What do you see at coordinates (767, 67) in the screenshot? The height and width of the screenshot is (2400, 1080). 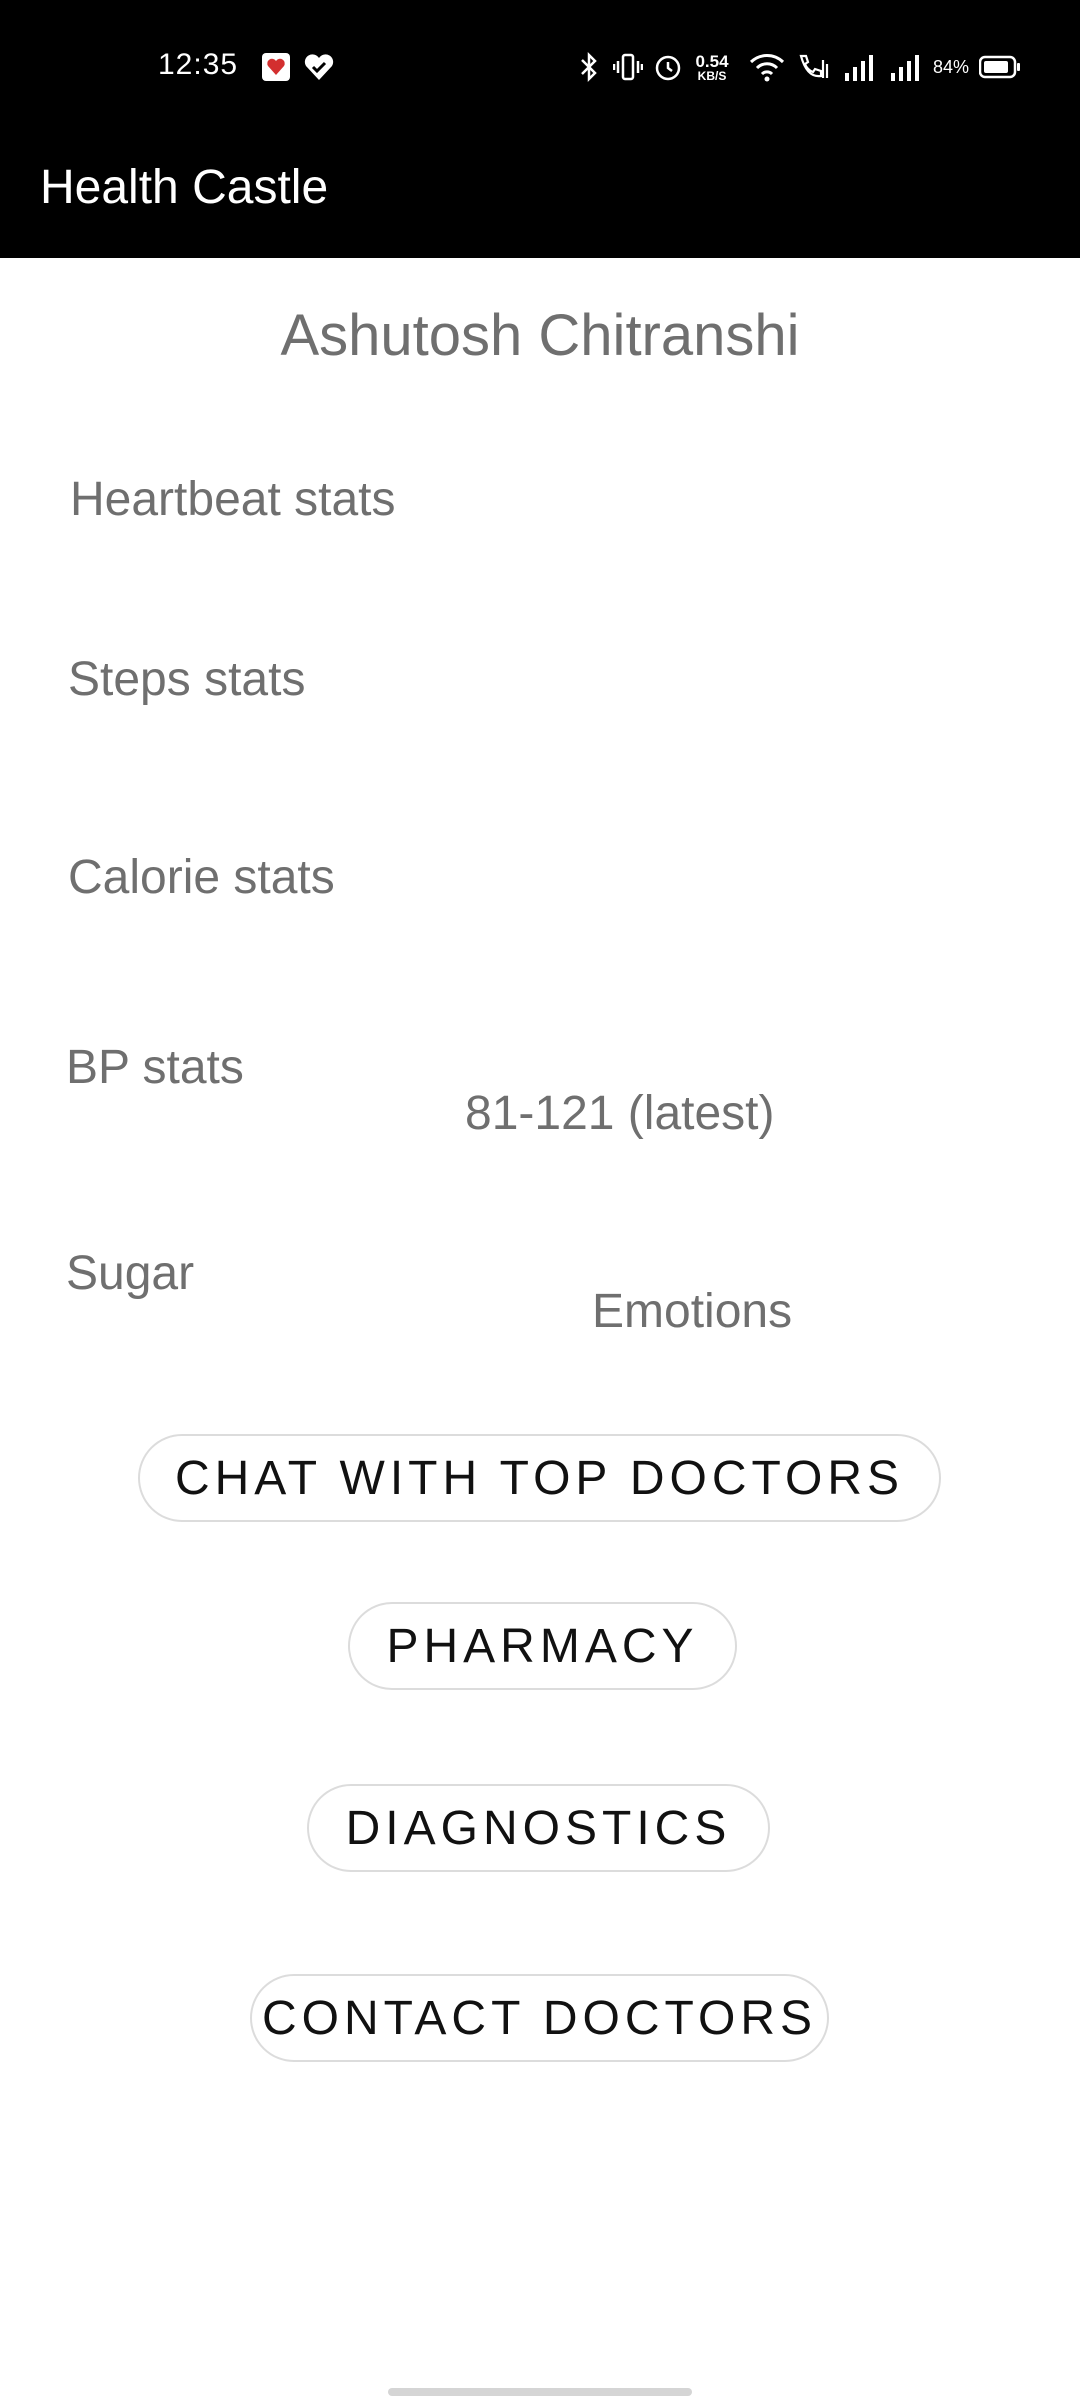 I see `wifi-icon` at bounding box center [767, 67].